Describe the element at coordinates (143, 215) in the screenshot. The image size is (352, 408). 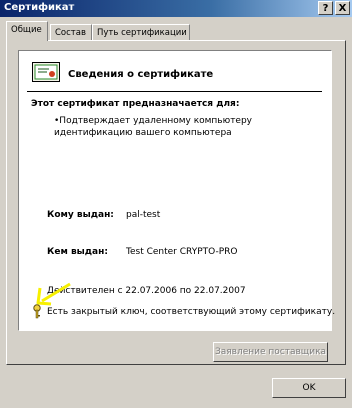
I see `issued-to-value: pal-test` at that location.